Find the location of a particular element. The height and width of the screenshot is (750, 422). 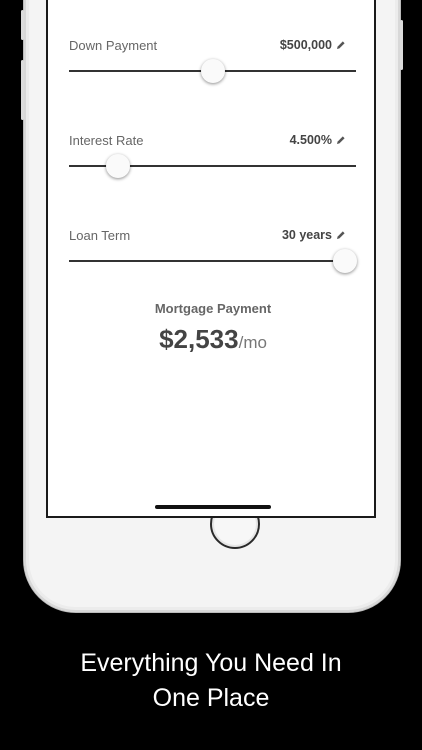

loan-term-slider-thumb is located at coordinates (344, 261).